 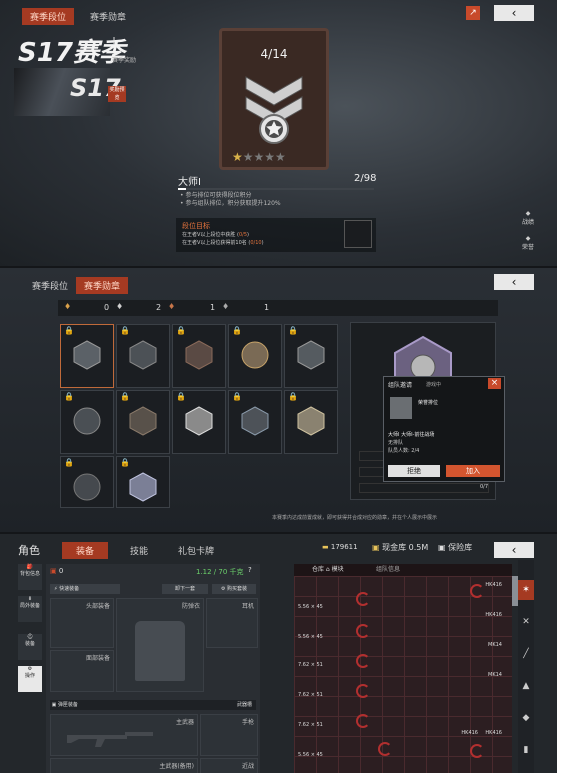 I want to click on category-misc-icon: ▮, so click(x=526, y=750).